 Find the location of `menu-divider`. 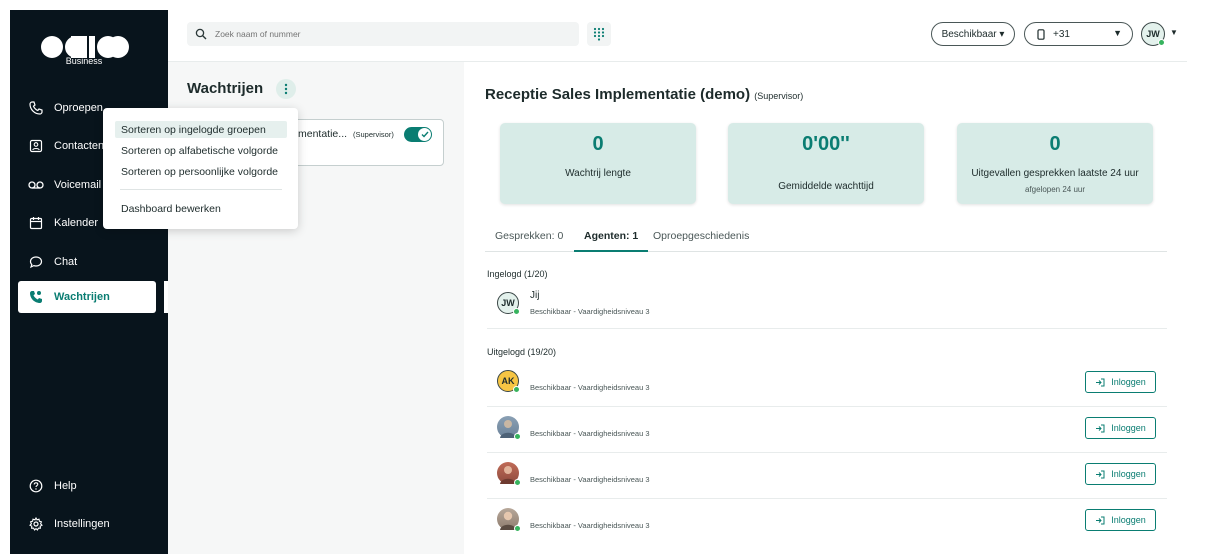

menu-divider is located at coordinates (201, 189).